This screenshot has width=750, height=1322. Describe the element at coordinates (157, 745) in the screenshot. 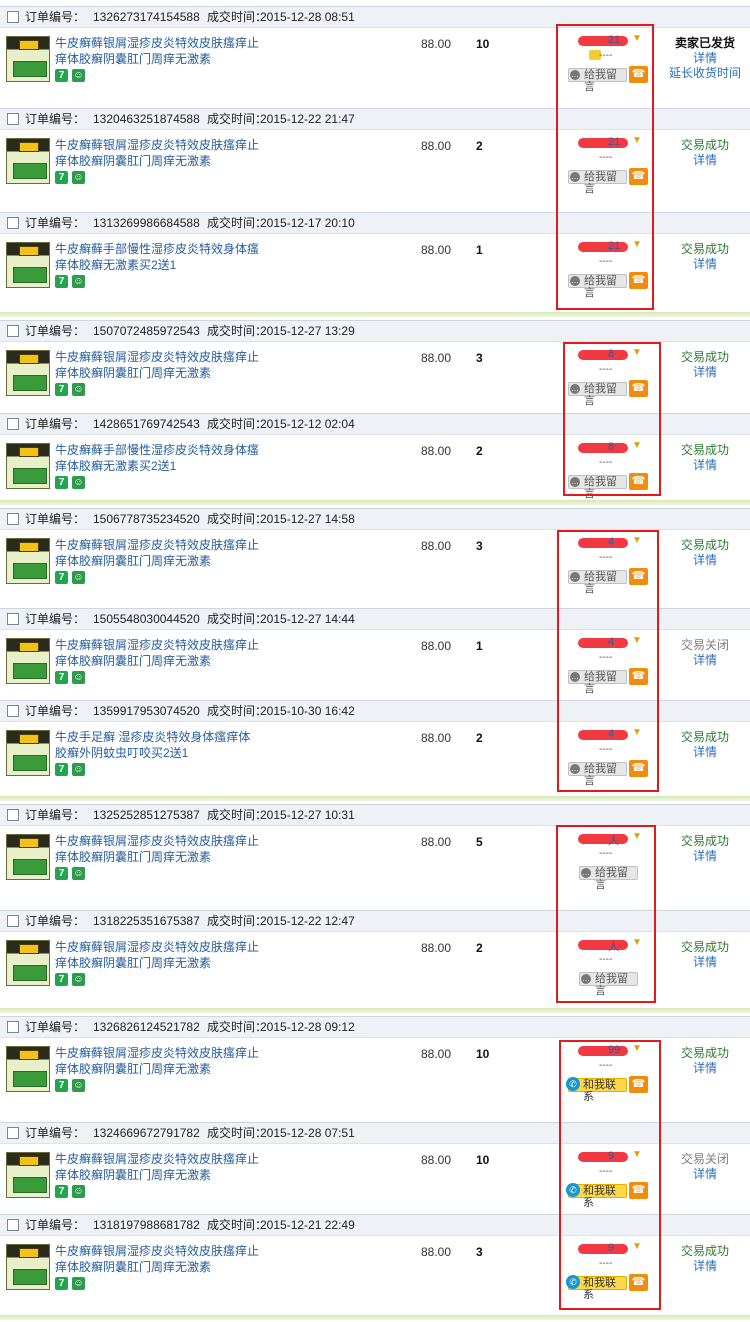

I see `product-title-link: 牛皮手足癣 湿疹皮炎特效身体瘙痒体胶癣外阴蚊虫叮咬买2送1` at that location.